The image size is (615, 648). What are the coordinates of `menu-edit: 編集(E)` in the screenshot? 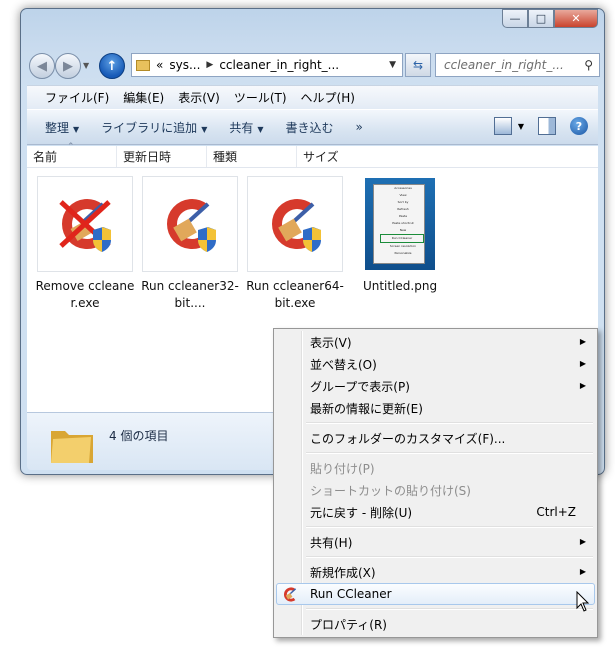 It's located at (143, 97).